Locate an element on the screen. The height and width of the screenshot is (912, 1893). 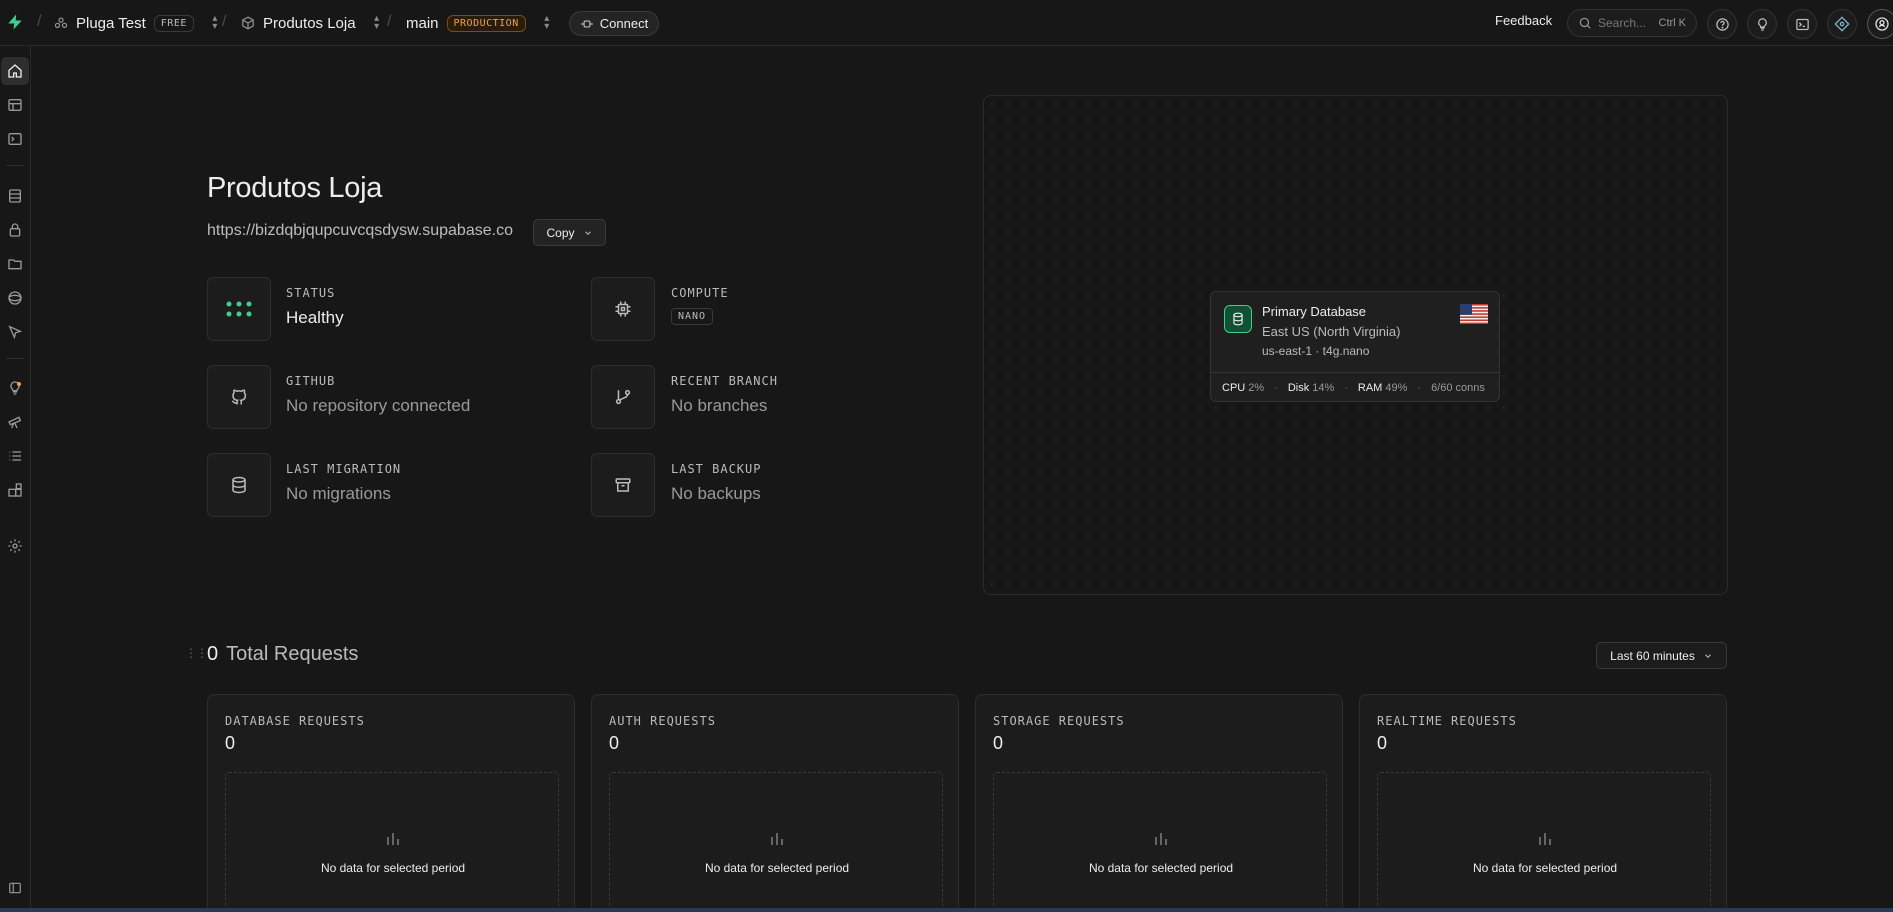
terminal-button is located at coordinates (1802, 24).